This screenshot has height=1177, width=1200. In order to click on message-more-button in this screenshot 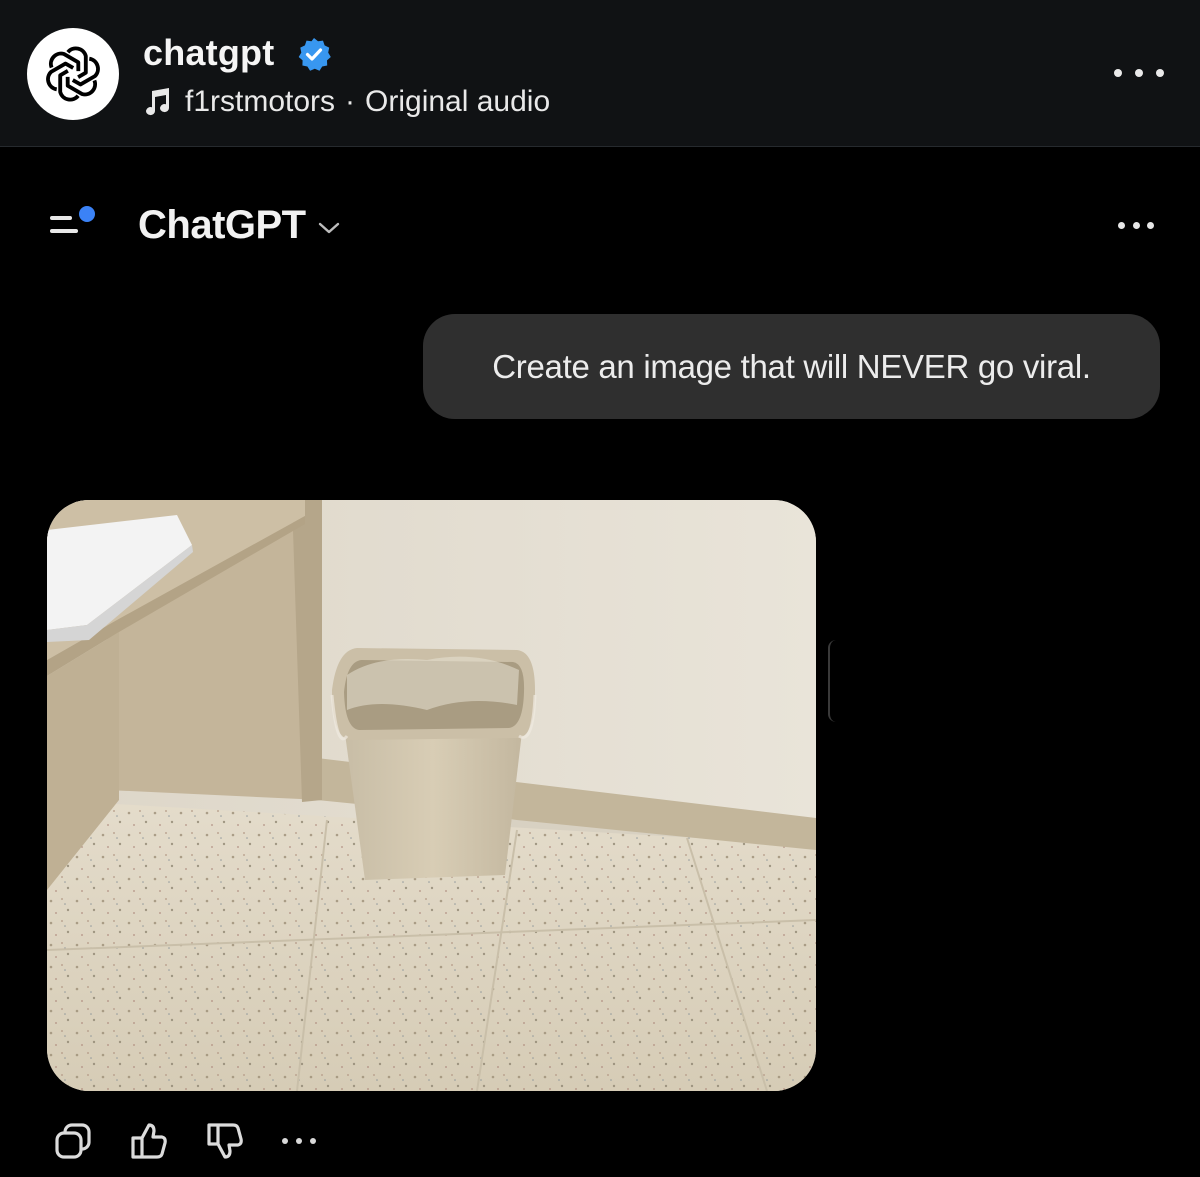, I will do `click(299, 1141)`.